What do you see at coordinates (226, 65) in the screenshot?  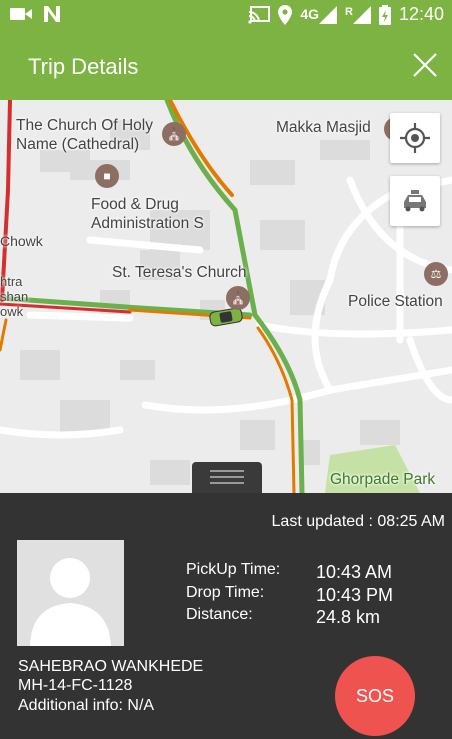 I see `app-bar: Trip Details` at bounding box center [226, 65].